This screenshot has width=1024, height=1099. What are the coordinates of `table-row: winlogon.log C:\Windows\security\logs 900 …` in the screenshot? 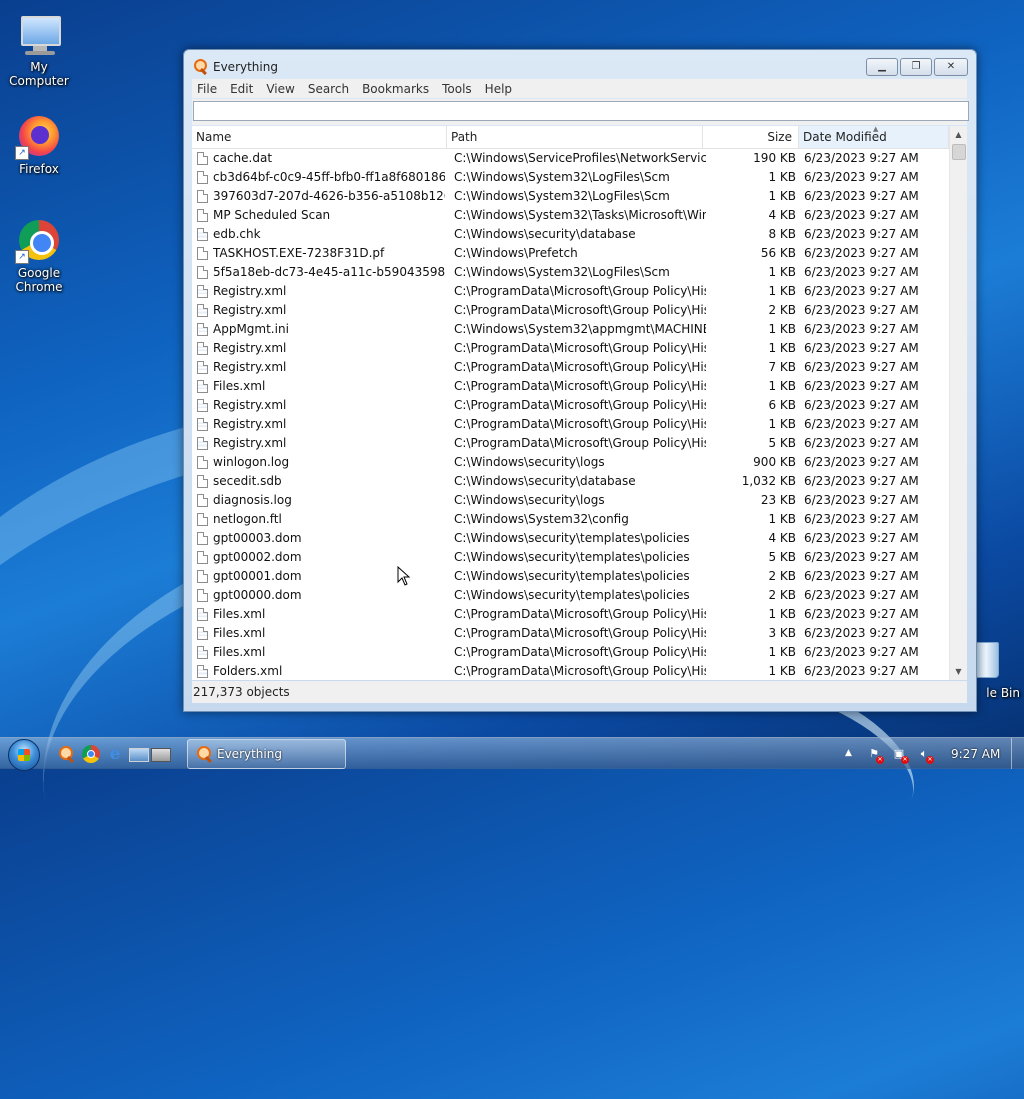 It's located at (570, 462).